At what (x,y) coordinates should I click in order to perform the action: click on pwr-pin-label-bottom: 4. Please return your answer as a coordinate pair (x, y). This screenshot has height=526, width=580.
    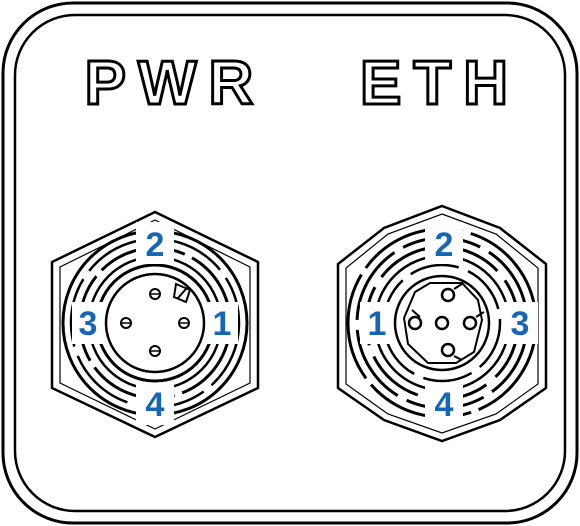
    Looking at the image, I should click on (155, 405).